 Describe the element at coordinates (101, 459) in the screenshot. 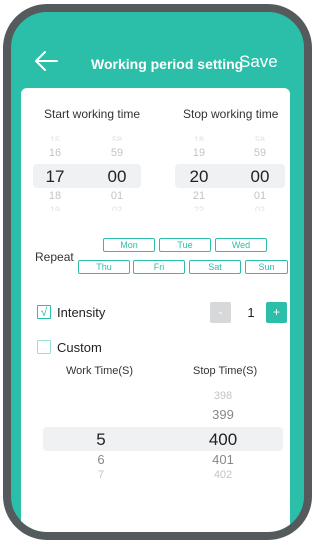

I see `wheel-option: 6` at that location.